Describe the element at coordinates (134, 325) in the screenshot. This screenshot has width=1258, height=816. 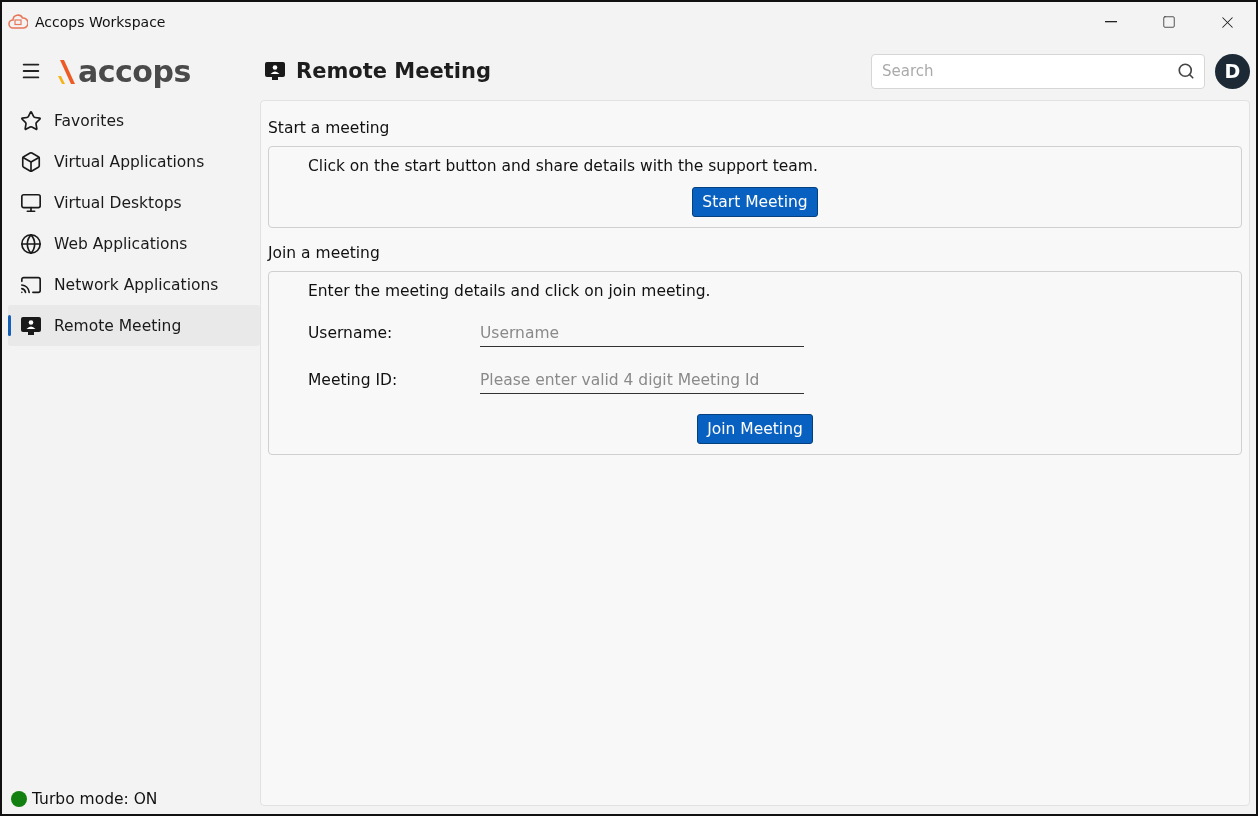
I see `sidebar-item: Remote Meeting` at that location.